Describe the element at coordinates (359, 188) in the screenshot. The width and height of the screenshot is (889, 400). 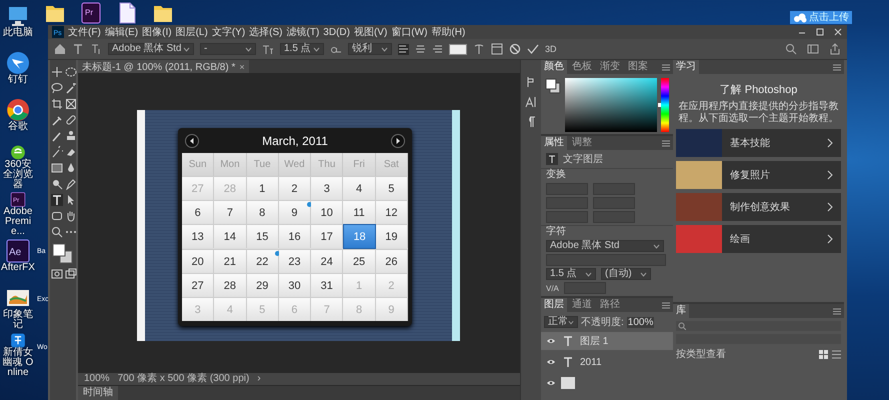
I see `day-cell: 4` at that location.